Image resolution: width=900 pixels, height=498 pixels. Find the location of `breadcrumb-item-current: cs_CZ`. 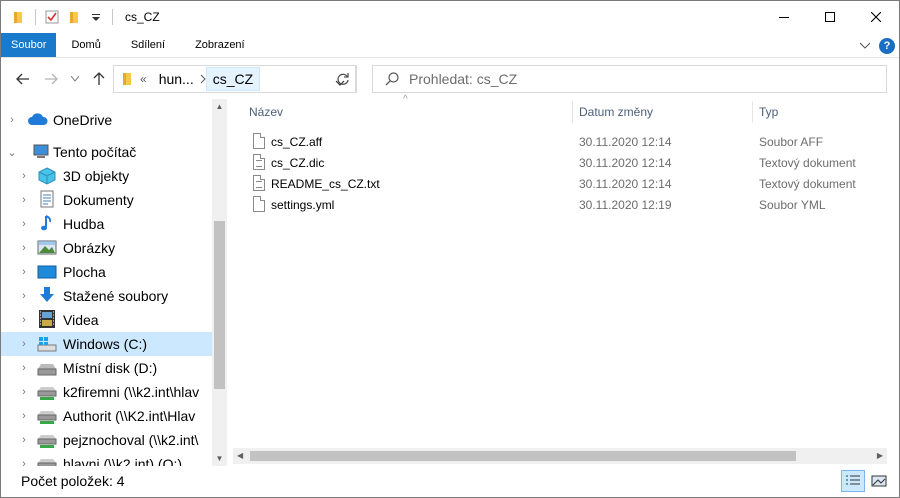

breadcrumb-item-current: cs_CZ is located at coordinates (233, 79).